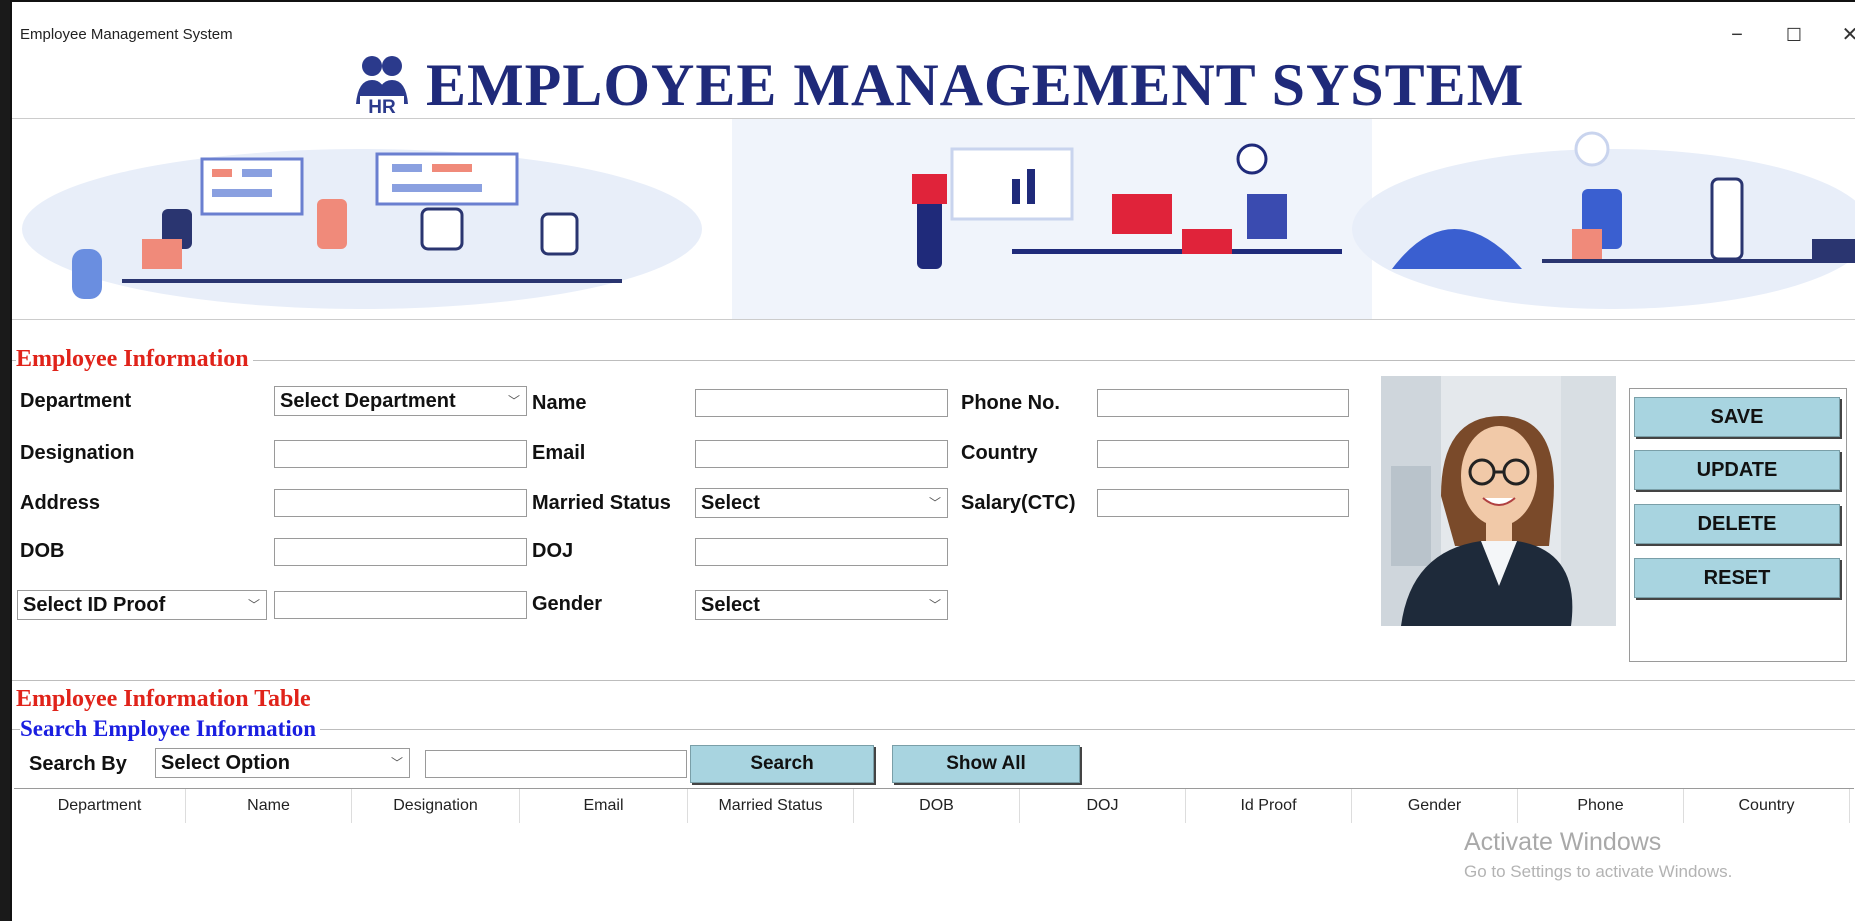  Describe the element at coordinates (436, 806) in the screenshot. I see `column-header-designation: Designation` at that location.